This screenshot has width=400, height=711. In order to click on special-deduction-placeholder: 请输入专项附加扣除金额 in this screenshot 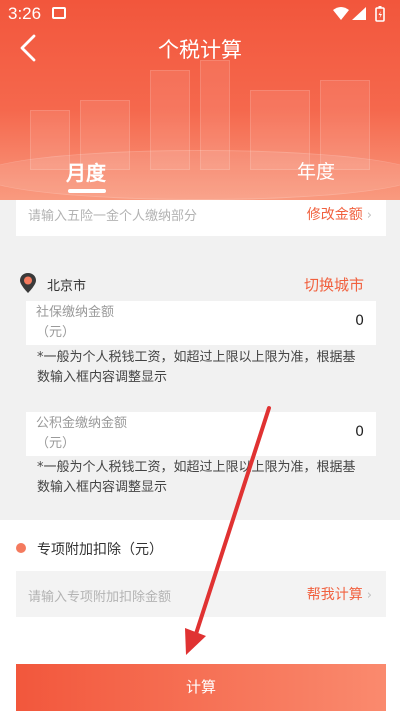, I will do `click(100, 597)`.